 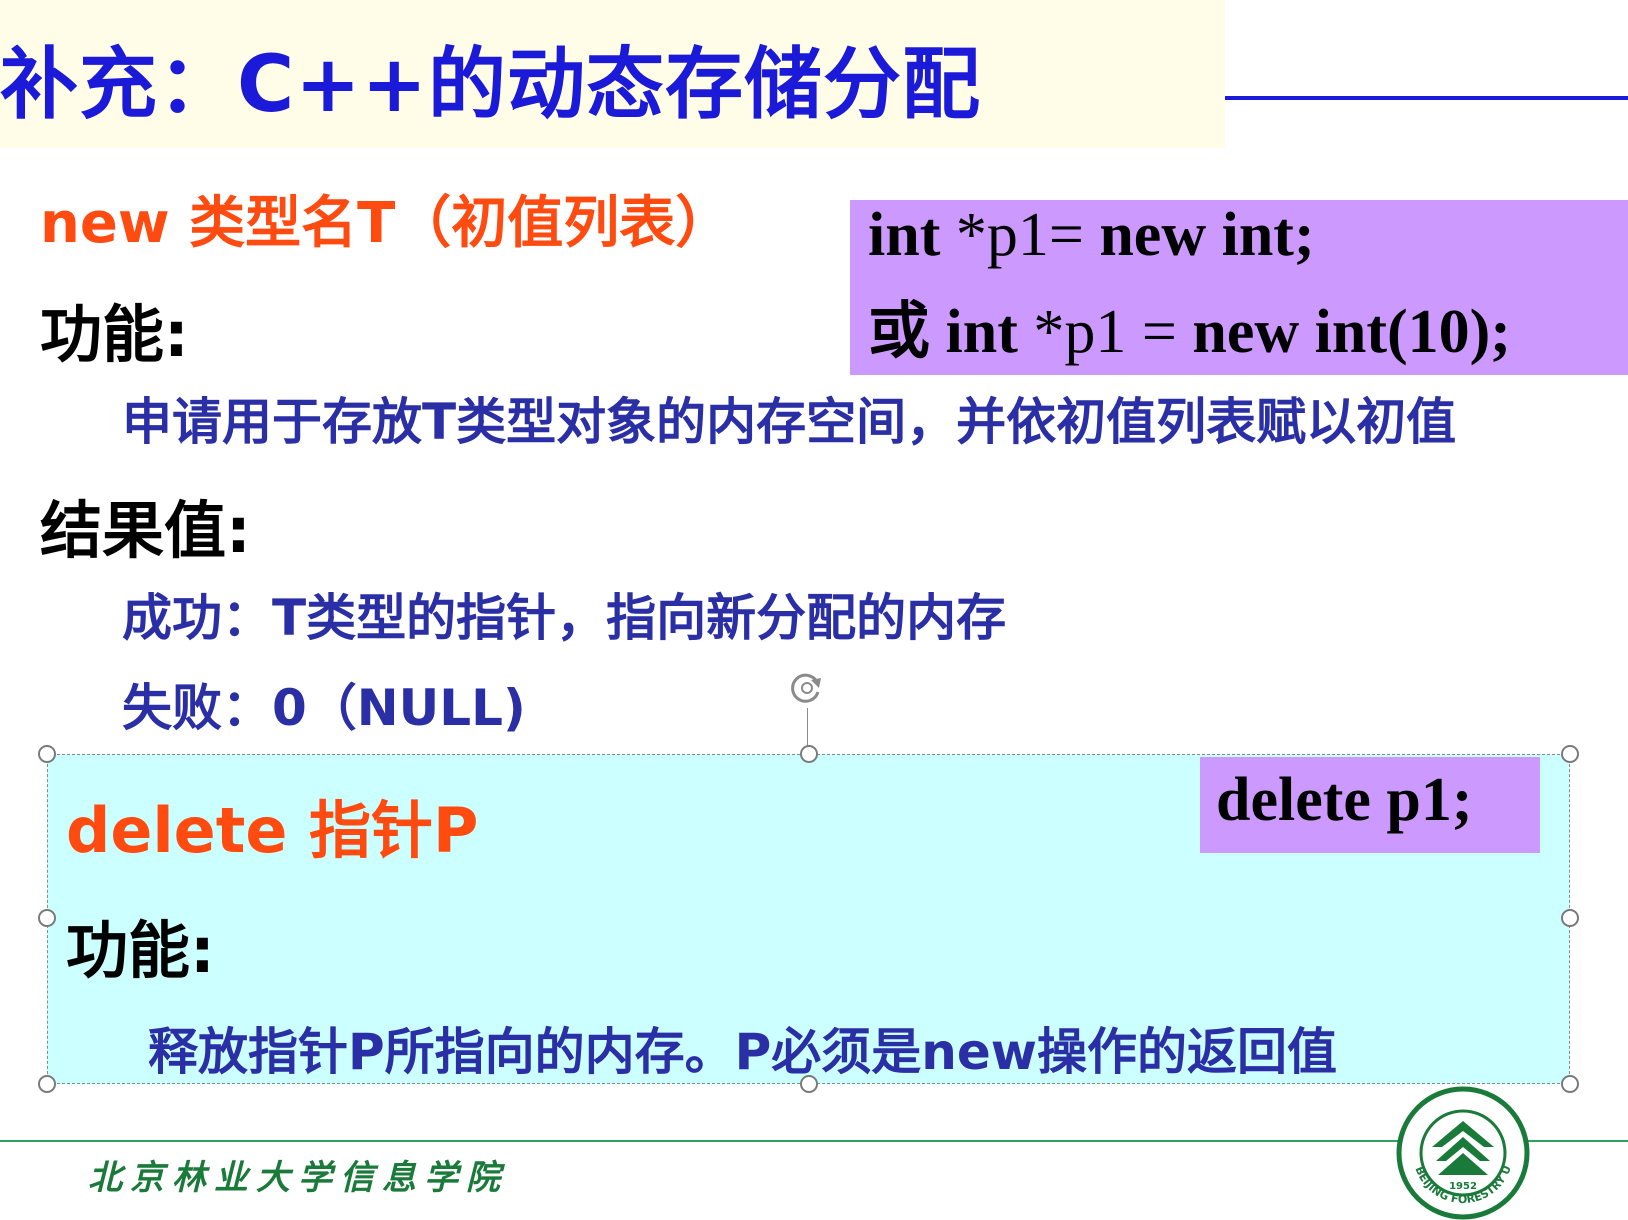 I want to click on new-function-desc: 申请用于存放T类型对象的内存空间，并依初值列表赋以初值, so click(x=789, y=418).